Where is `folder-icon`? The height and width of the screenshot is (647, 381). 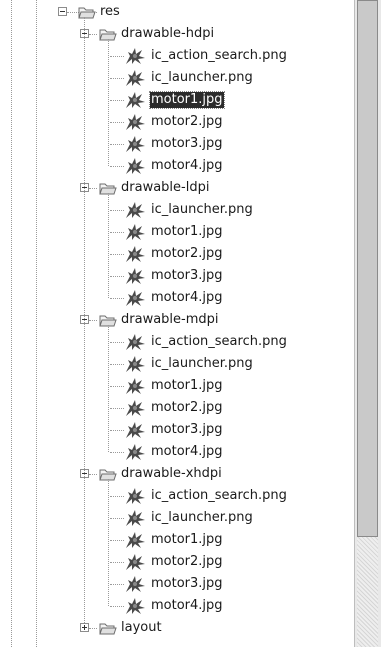 folder-icon is located at coordinates (108, 629).